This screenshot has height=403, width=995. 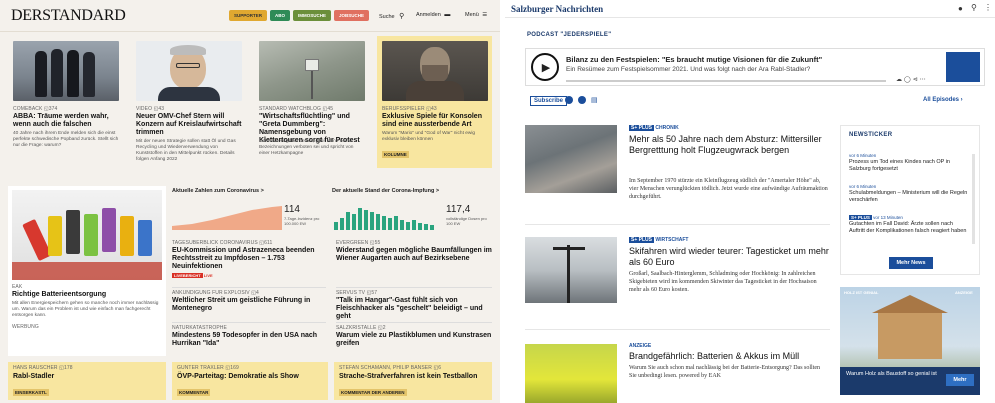 What do you see at coordinates (357, 293) in the screenshot?
I see `mid-kicker: SERVUS TV ◱57` at bounding box center [357, 293].